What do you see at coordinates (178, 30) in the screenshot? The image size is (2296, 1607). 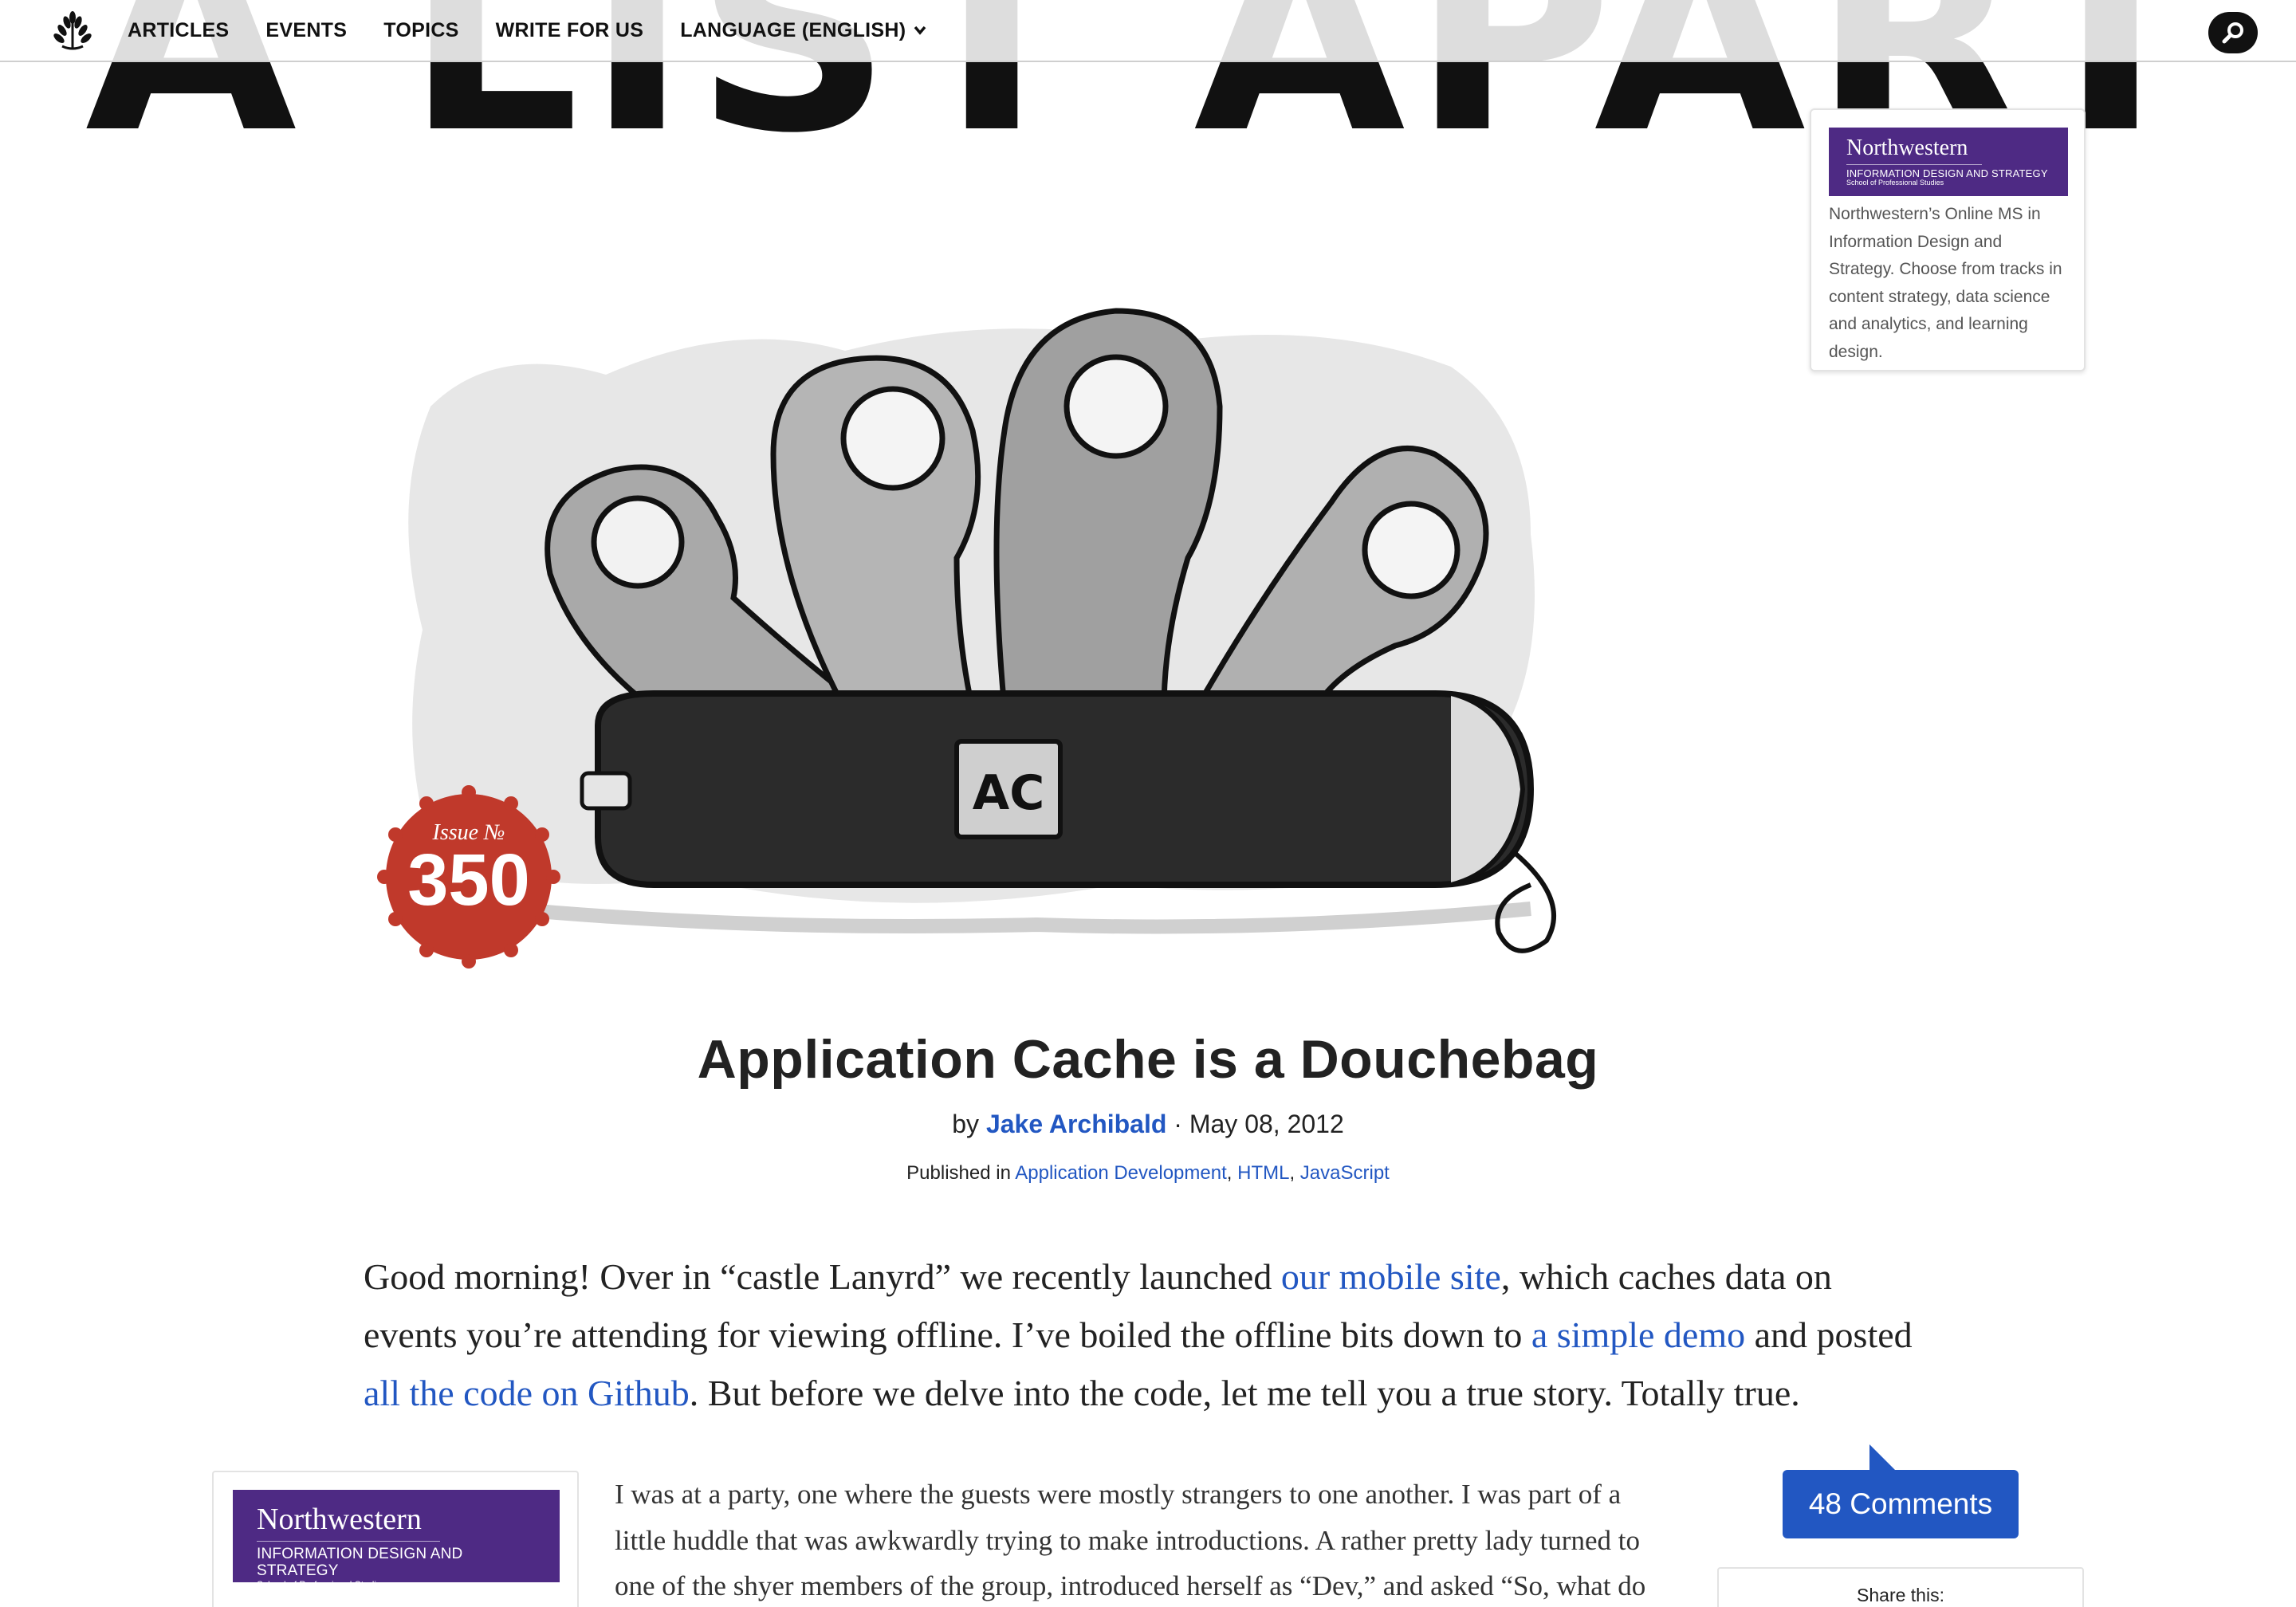 I see `nav-articles: ARTICLES` at bounding box center [178, 30].